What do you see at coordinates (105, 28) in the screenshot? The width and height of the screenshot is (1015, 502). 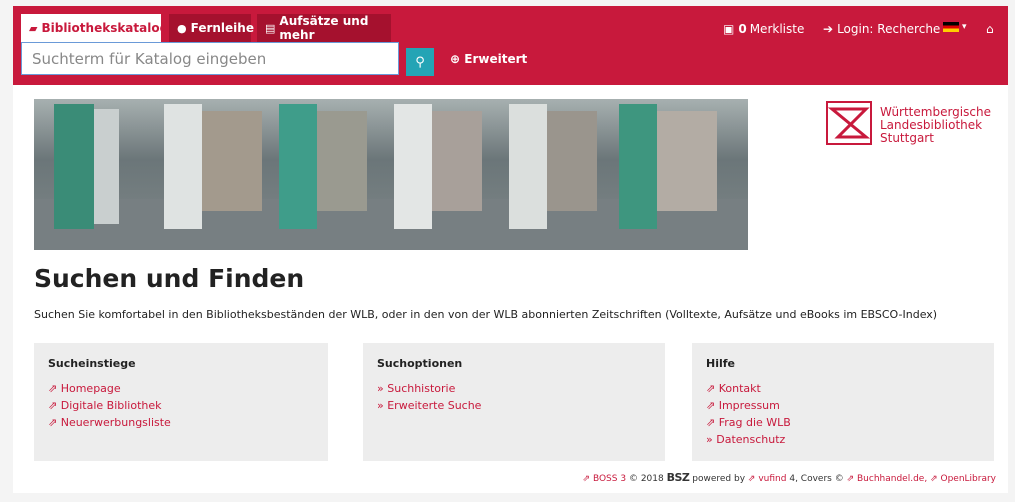 I see `tab-label: Bibliothekskatalog` at bounding box center [105, 28].